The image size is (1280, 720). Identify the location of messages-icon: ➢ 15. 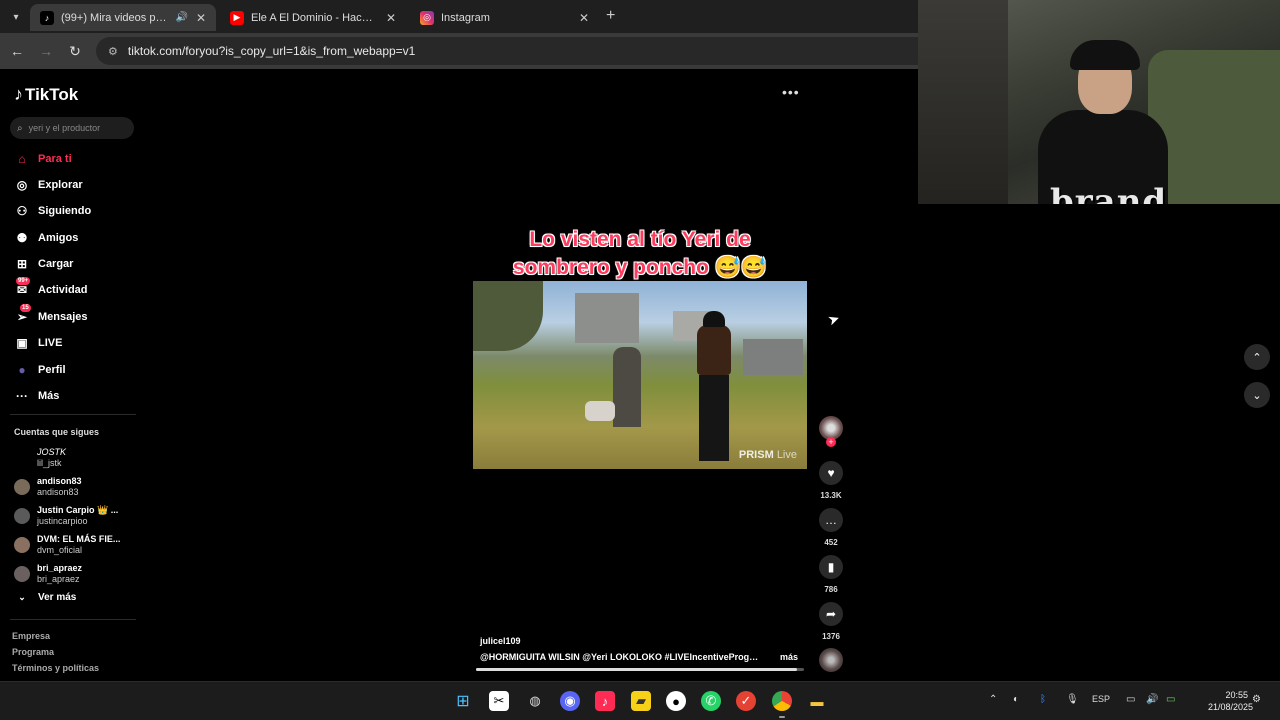
(23, 314).